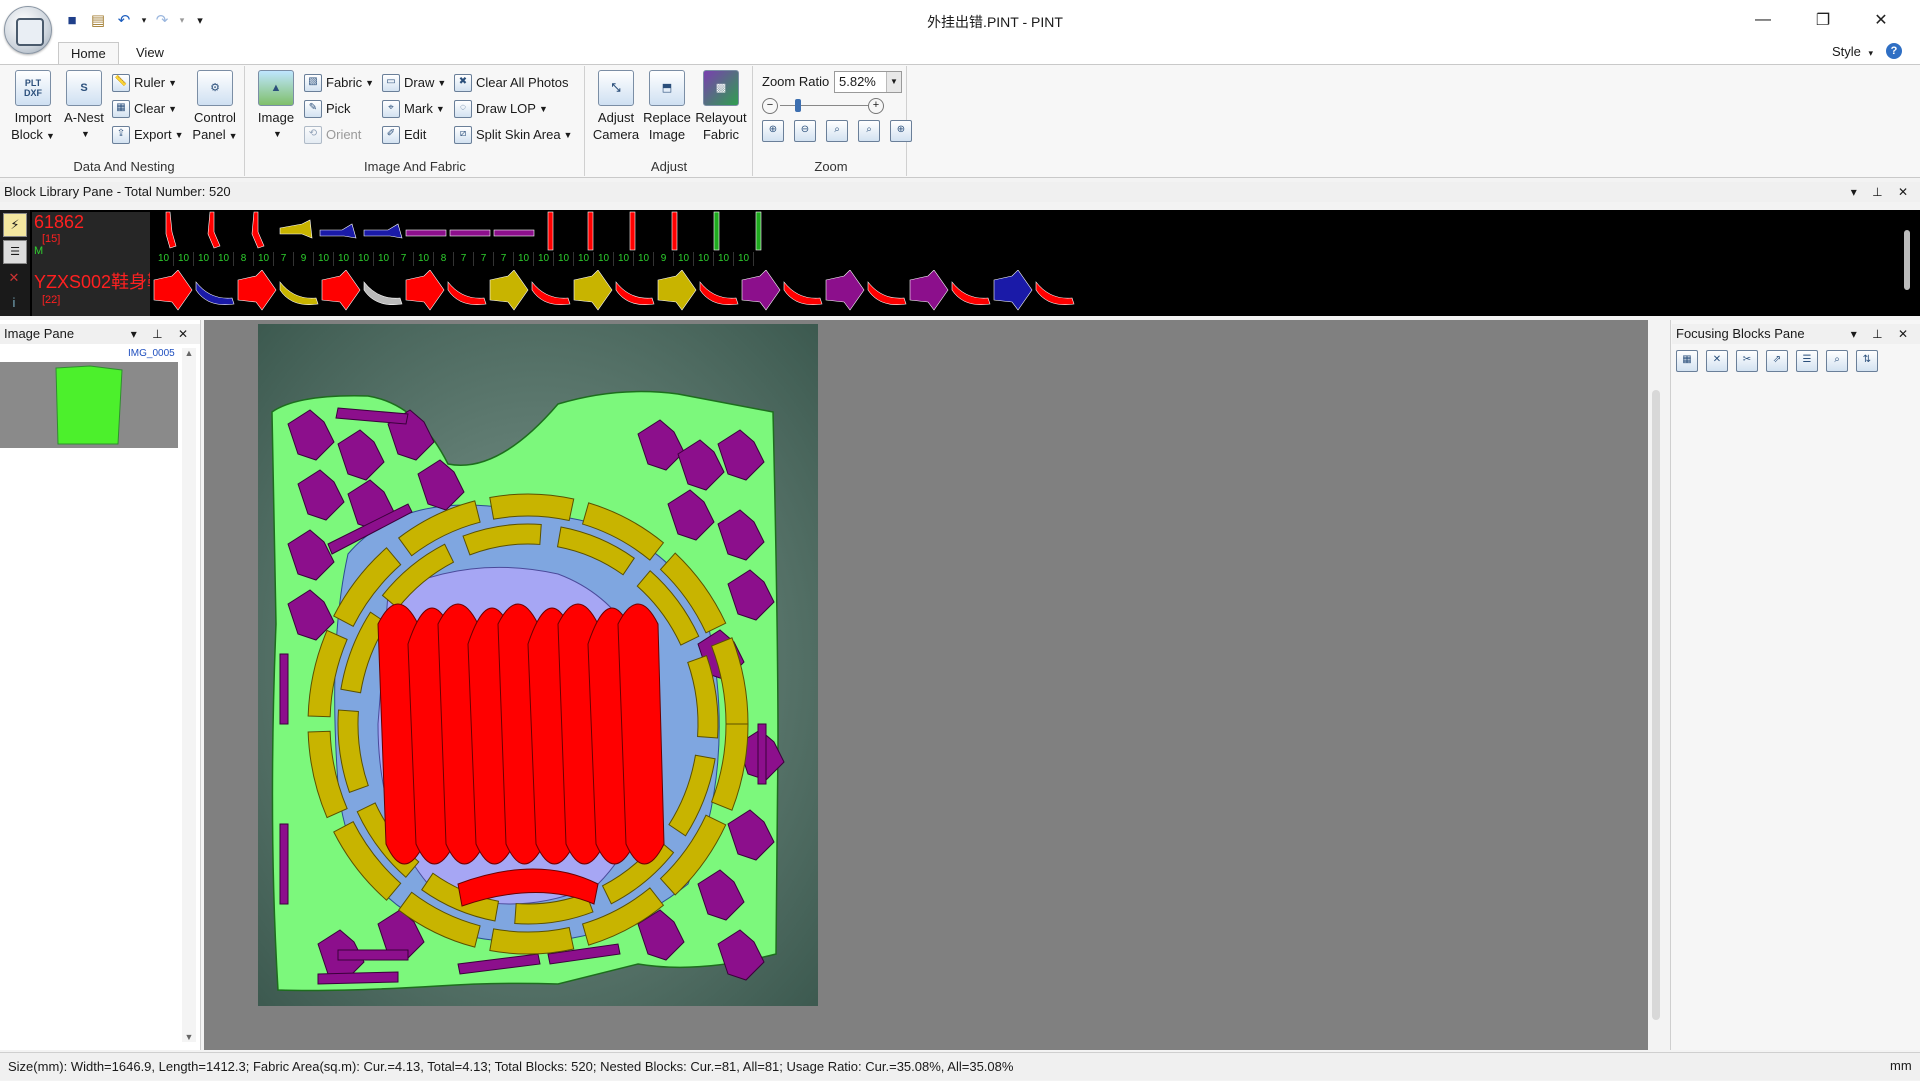 This screenshot has width=1920, height=1081. Describe the element at coordinates (313, 109) in the screenshot. I see `pick-icon: ✎` at that location.